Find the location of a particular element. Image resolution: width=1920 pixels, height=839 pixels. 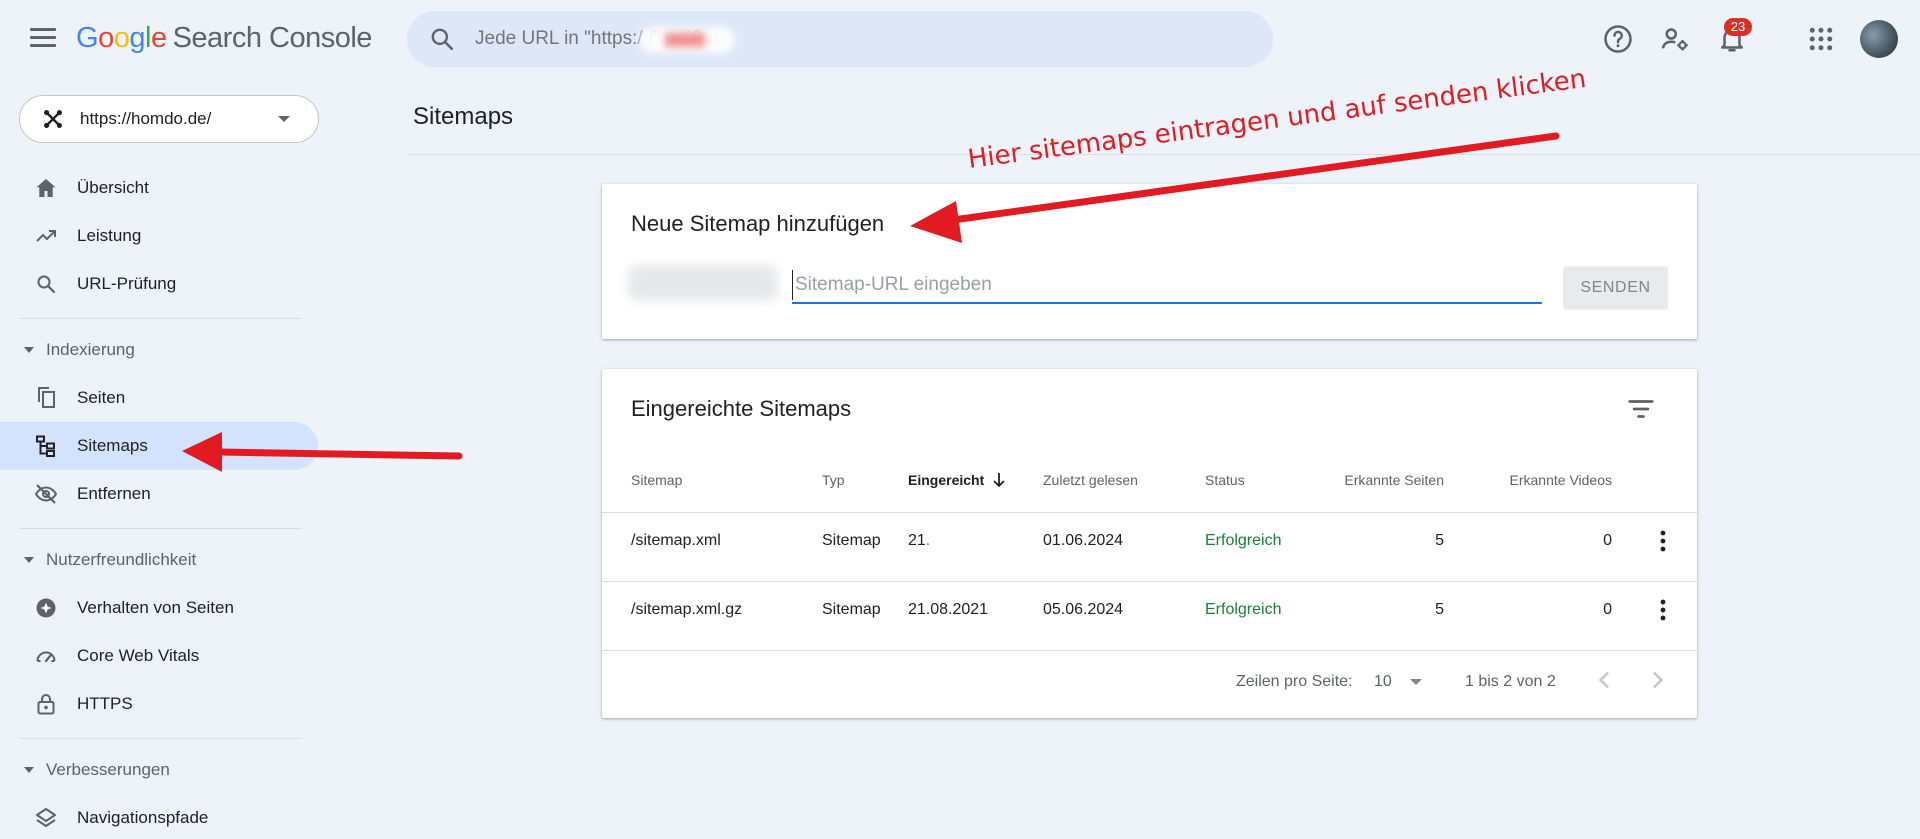

cell-last-read: 01.06.2024 is located at coordinates (1083, 540).